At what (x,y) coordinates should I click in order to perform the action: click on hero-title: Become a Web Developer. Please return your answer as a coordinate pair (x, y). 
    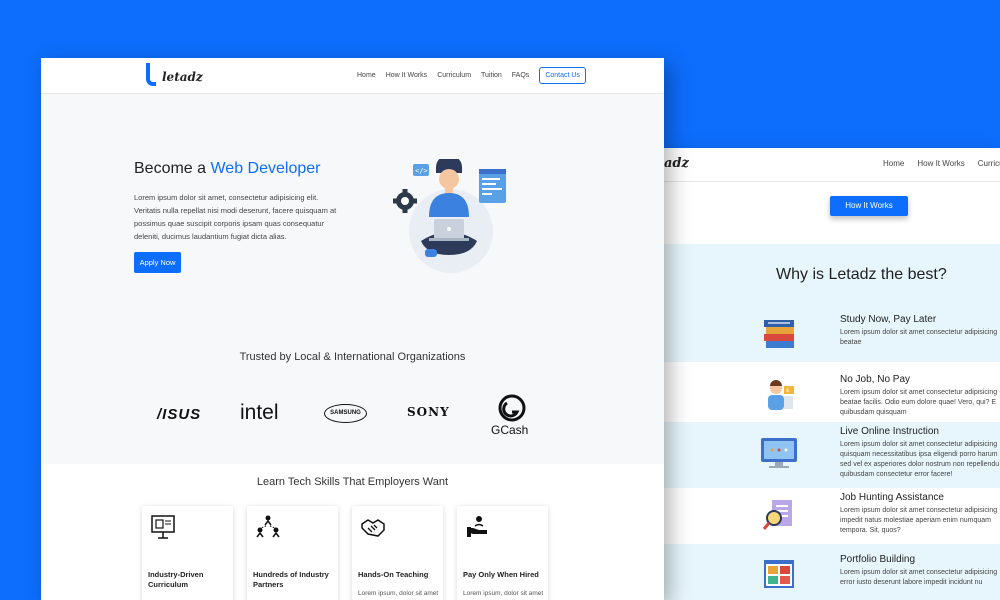
    Looking at the image, I should click on (227, 169).